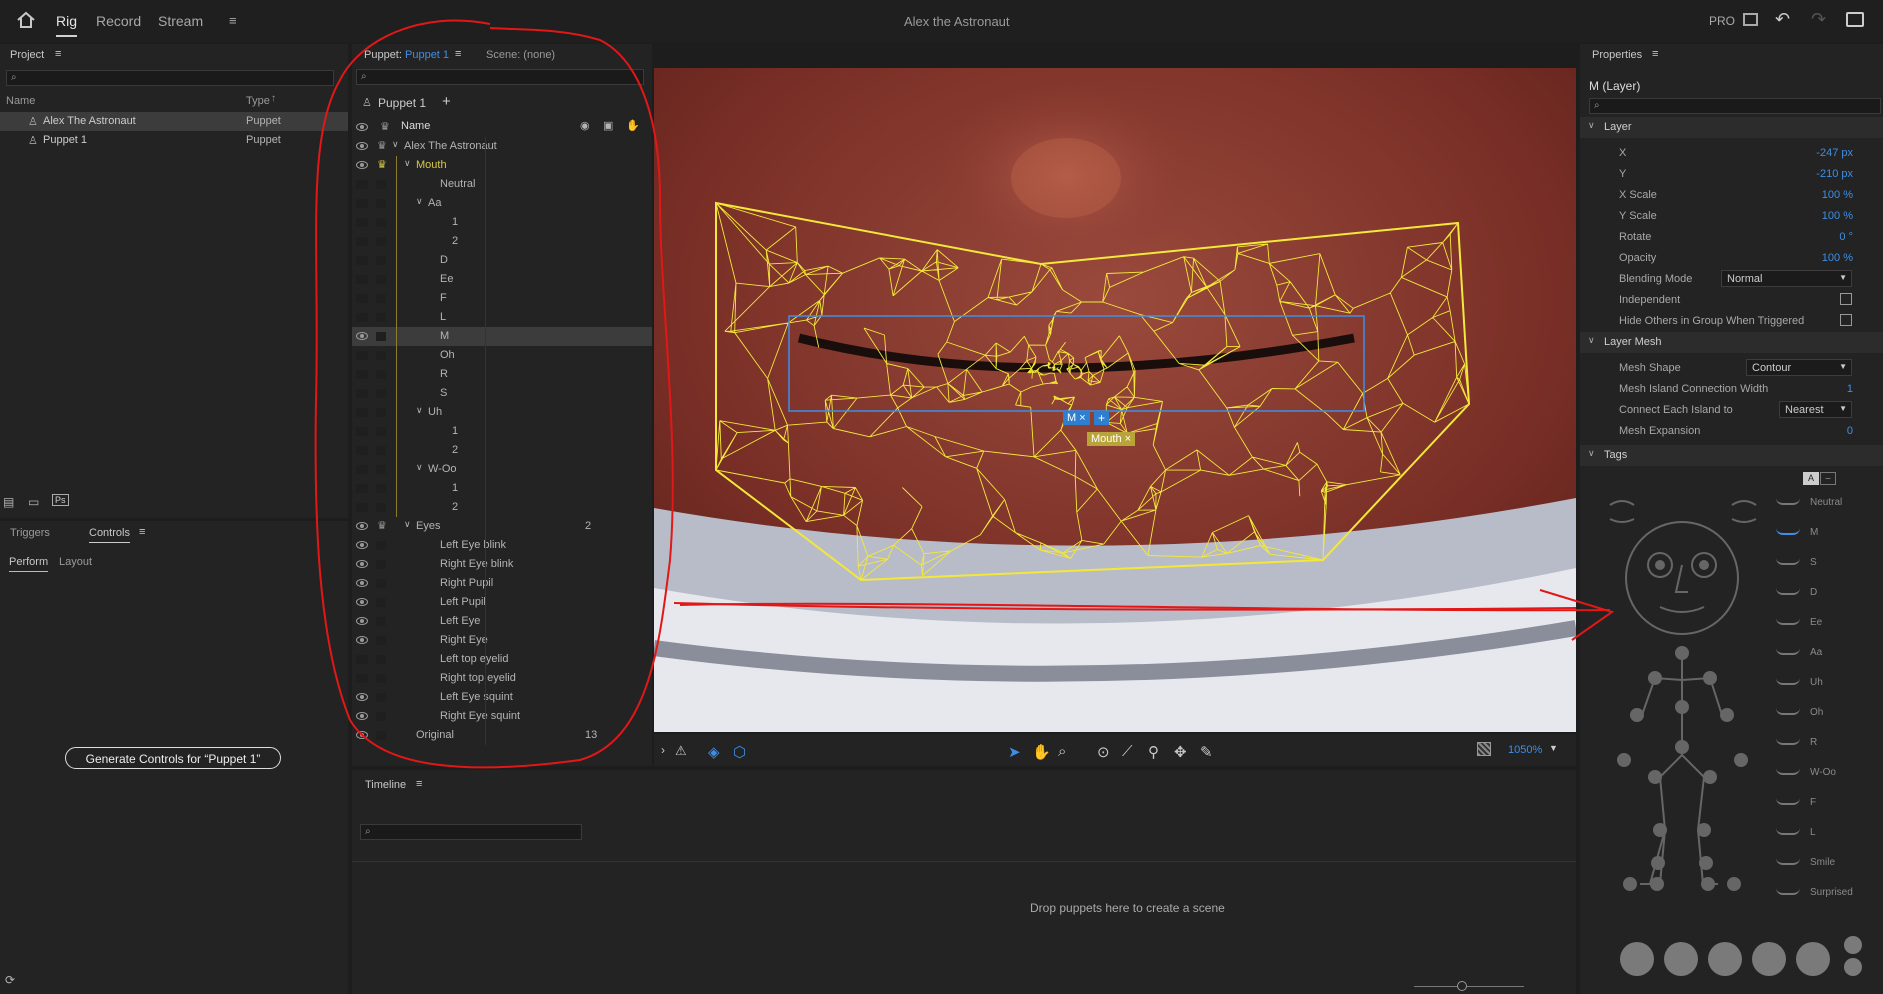  Describe the element at coordinates (502, 545) in the screenshot. I see `layer-row: Left Eye blink` at that location.